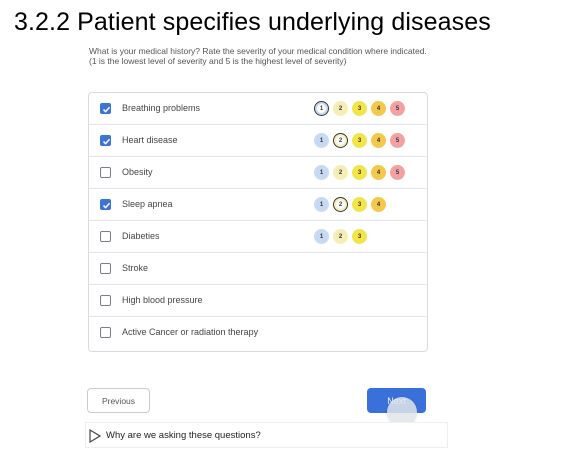 Image resolution: width=564 pixels, height=456 pixels. I want to click on severity-selector: 123, so click(340, 236).